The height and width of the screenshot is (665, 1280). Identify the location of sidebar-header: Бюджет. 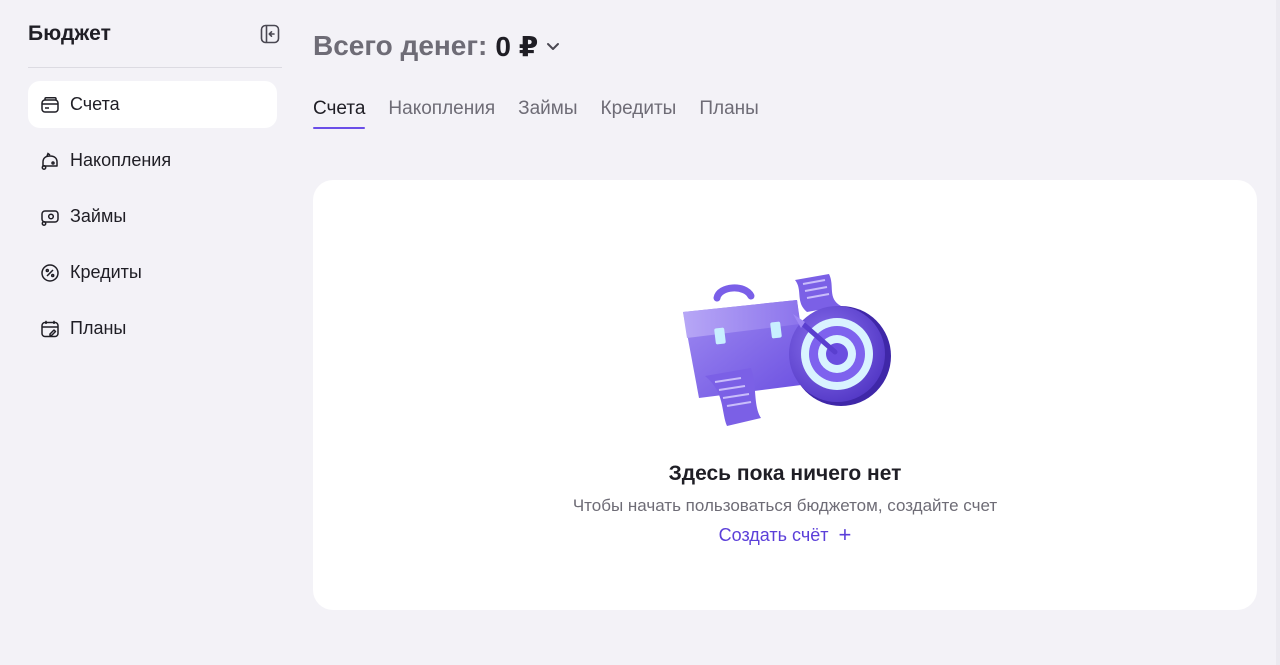
(155, 34).